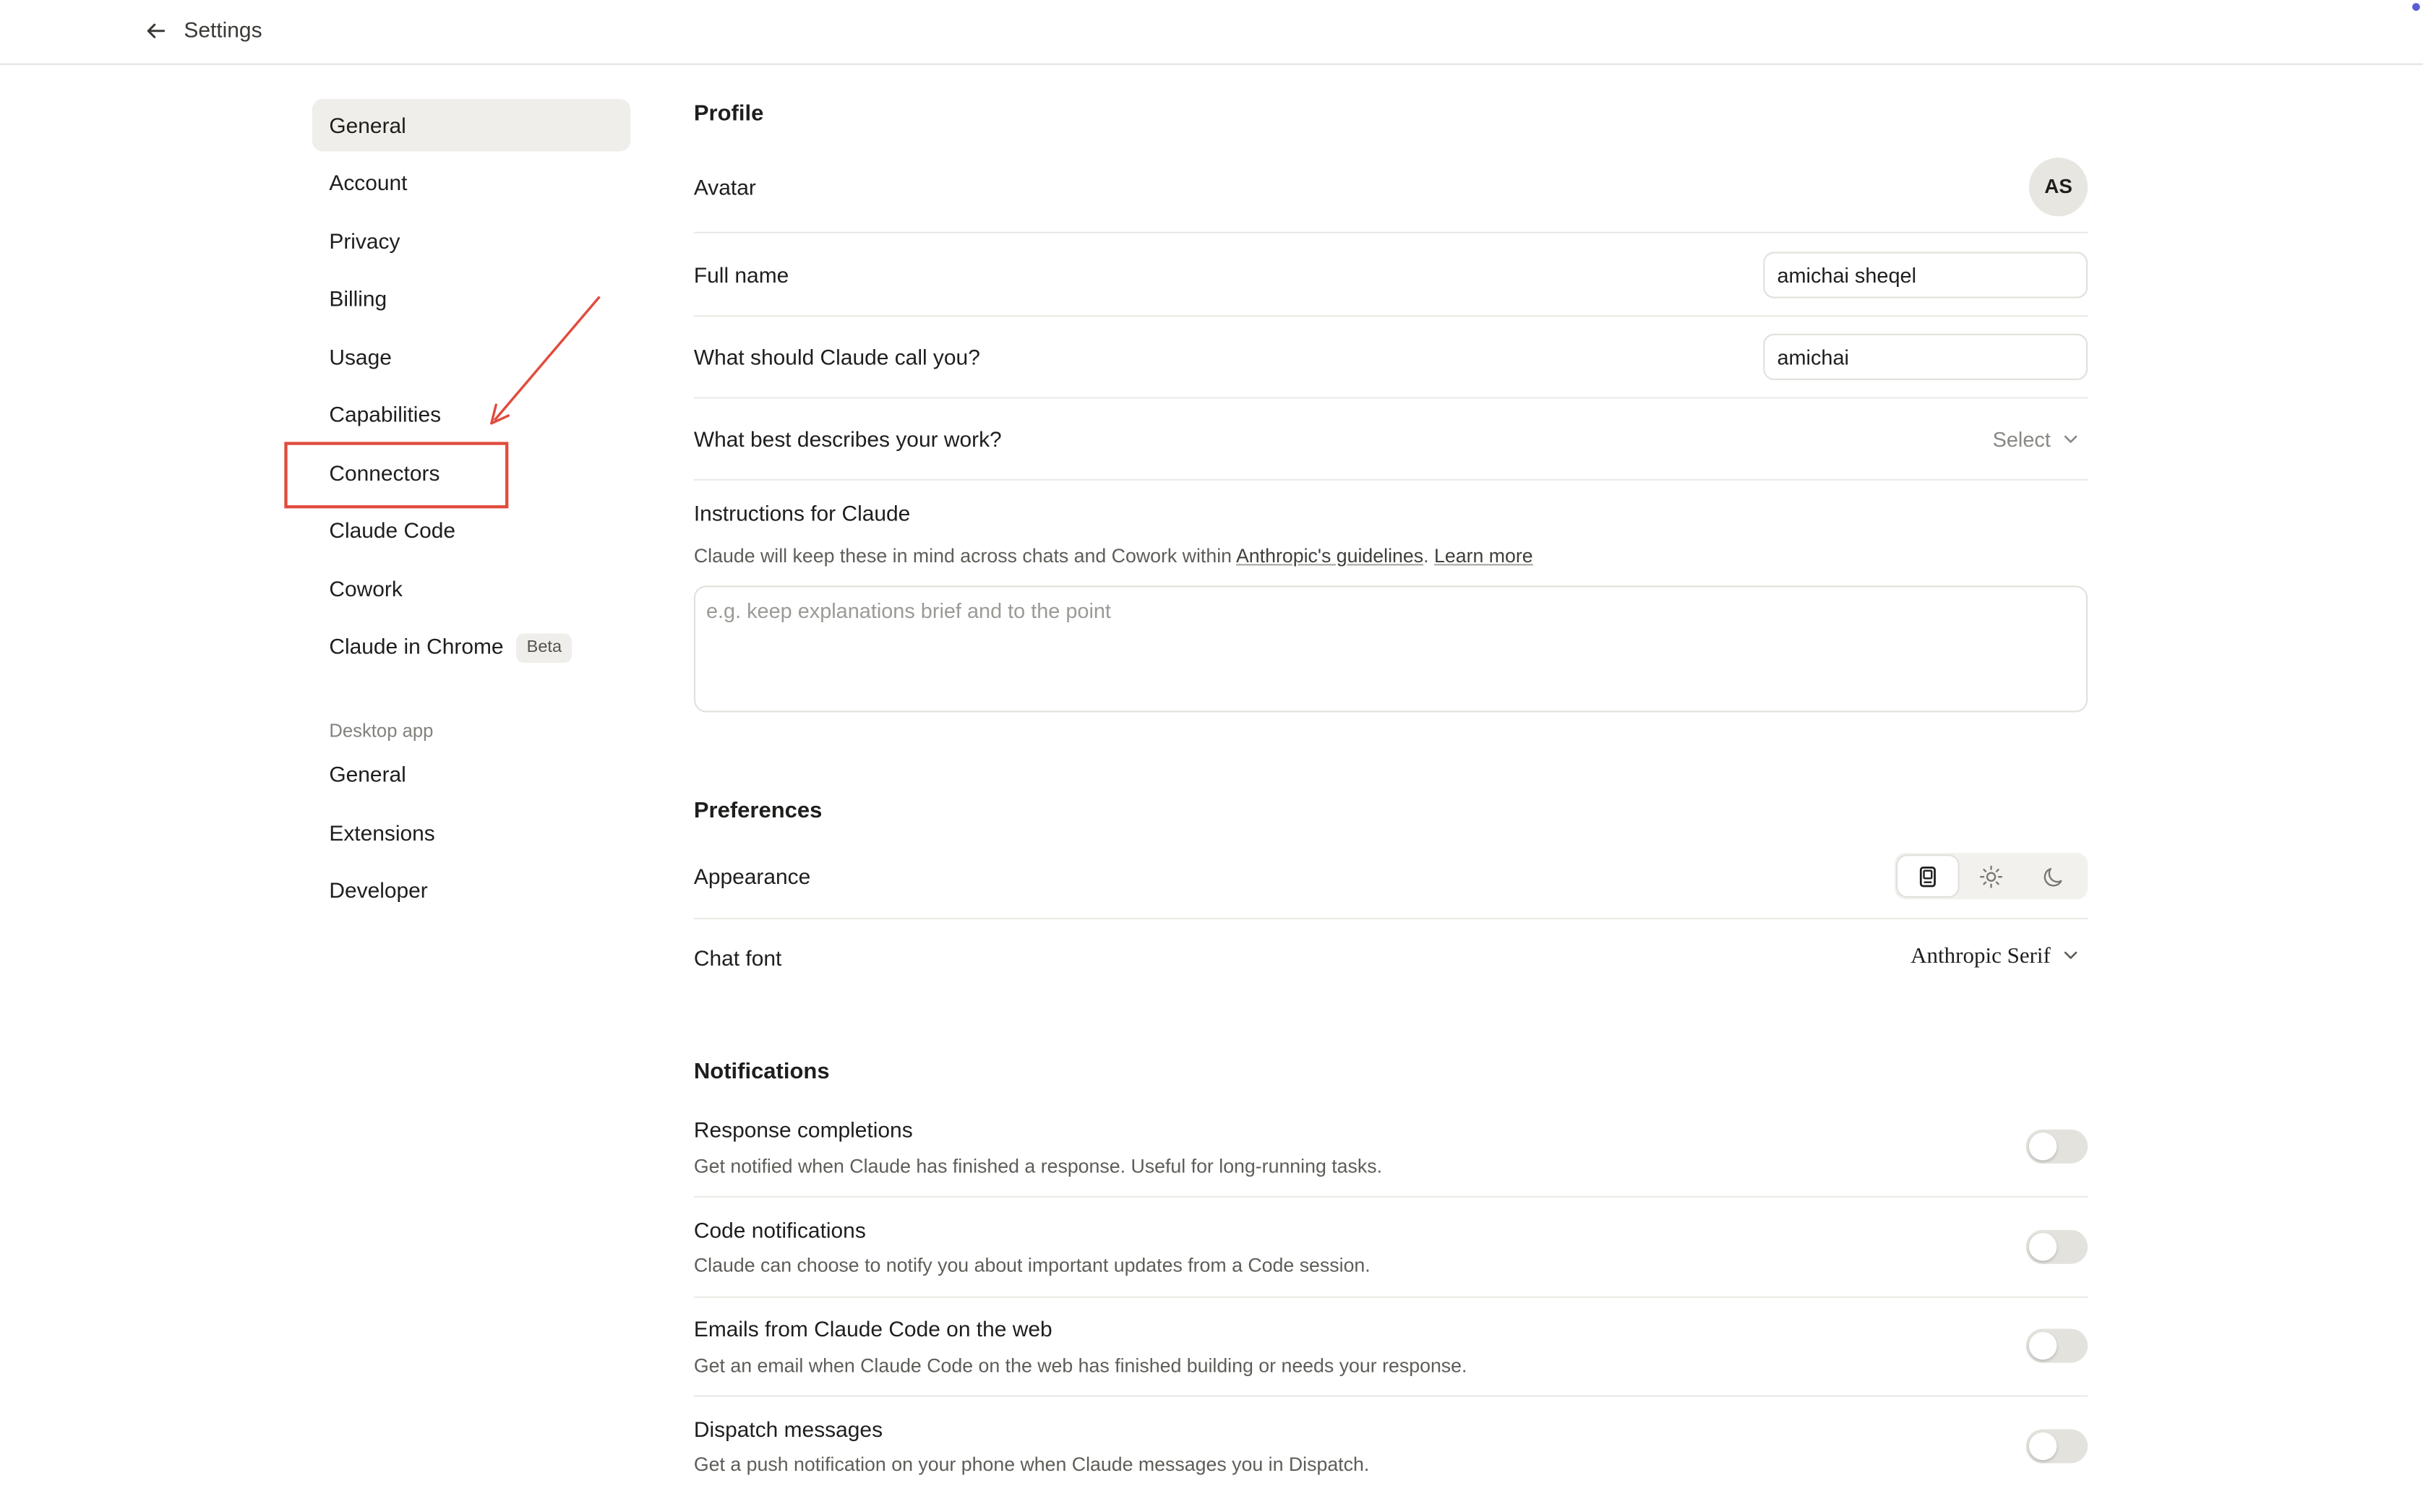  Describe the element at coordinates (752, 876) in the screenshot. I see `appearance-label: Appearance` at that location.